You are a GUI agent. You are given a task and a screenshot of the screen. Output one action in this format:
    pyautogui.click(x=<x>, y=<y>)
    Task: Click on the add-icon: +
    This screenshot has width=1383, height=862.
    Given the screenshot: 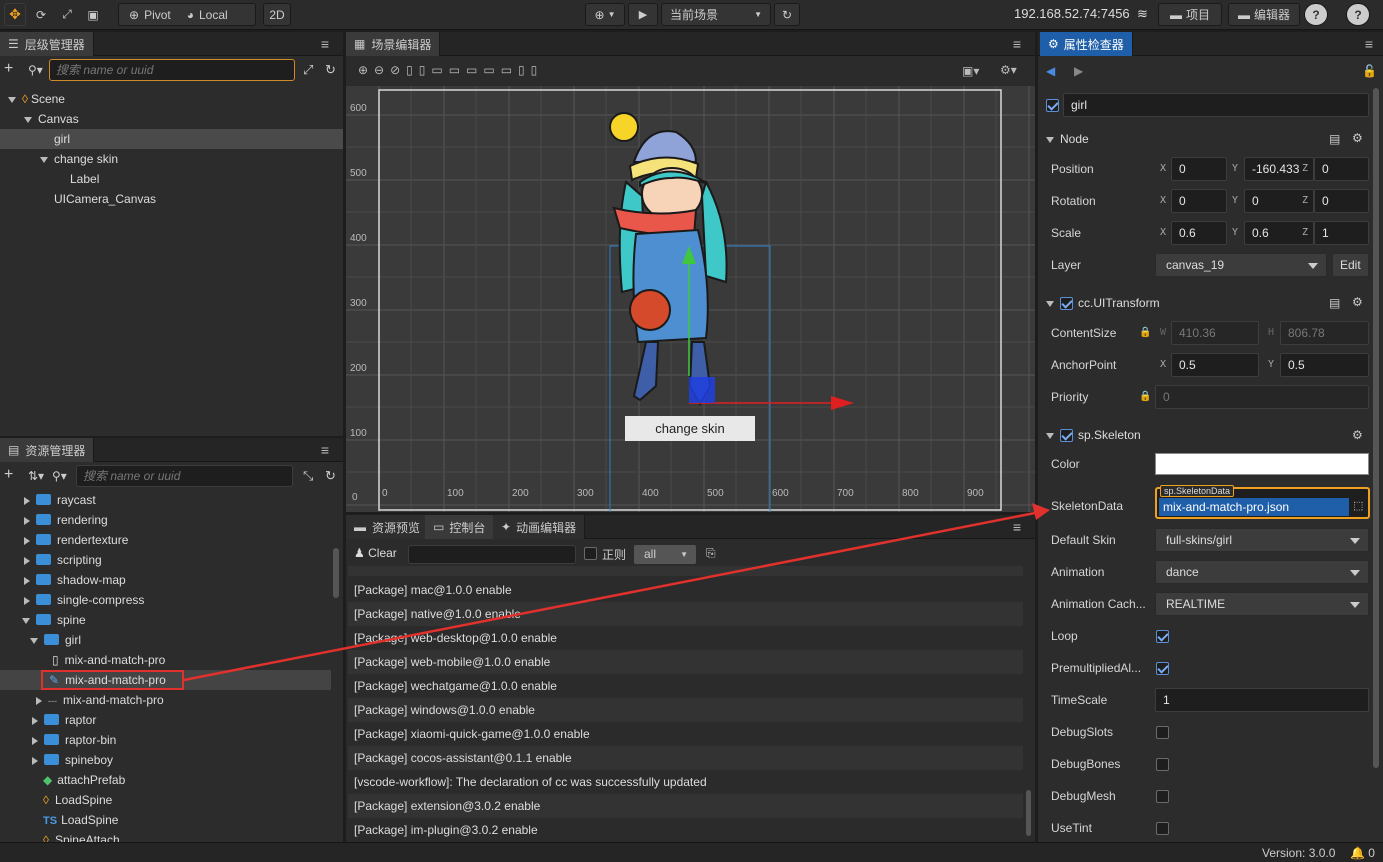 What is the action you would take?
    pyautogui.click(x=8, y=475)
    